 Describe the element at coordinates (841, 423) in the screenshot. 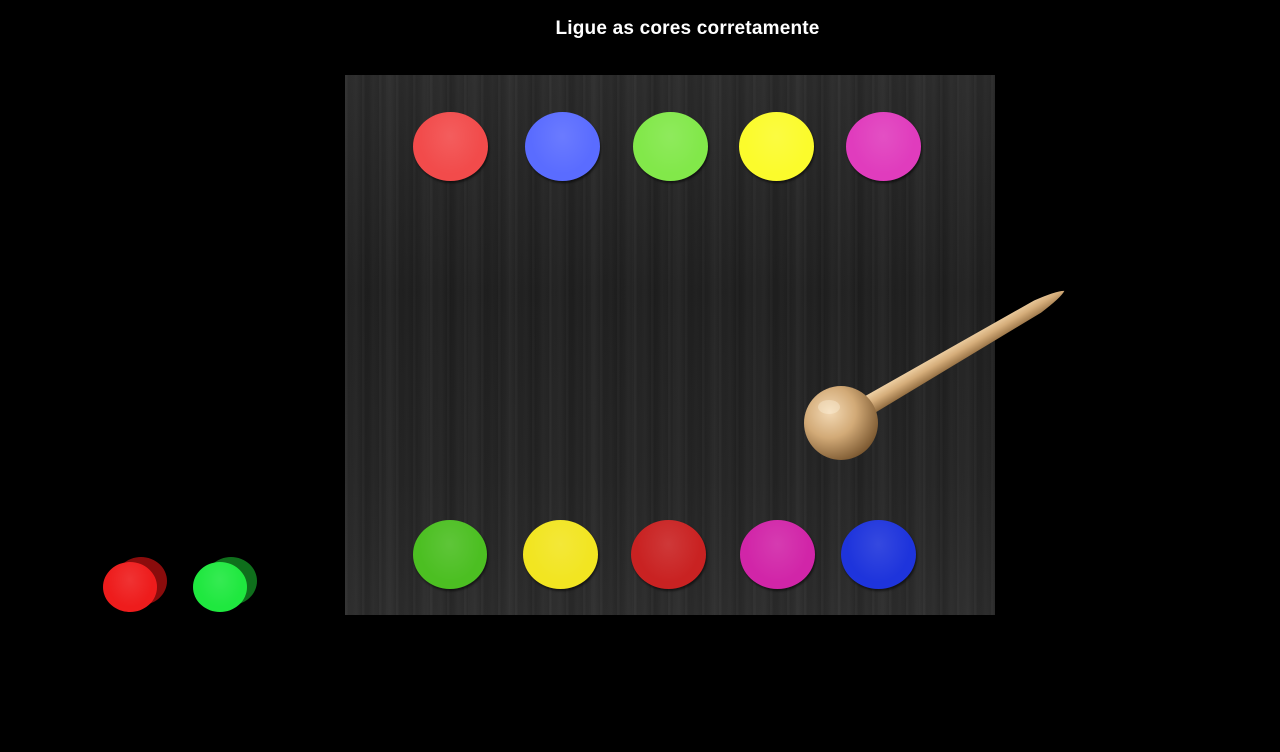

I see `mallet-head` at that location.